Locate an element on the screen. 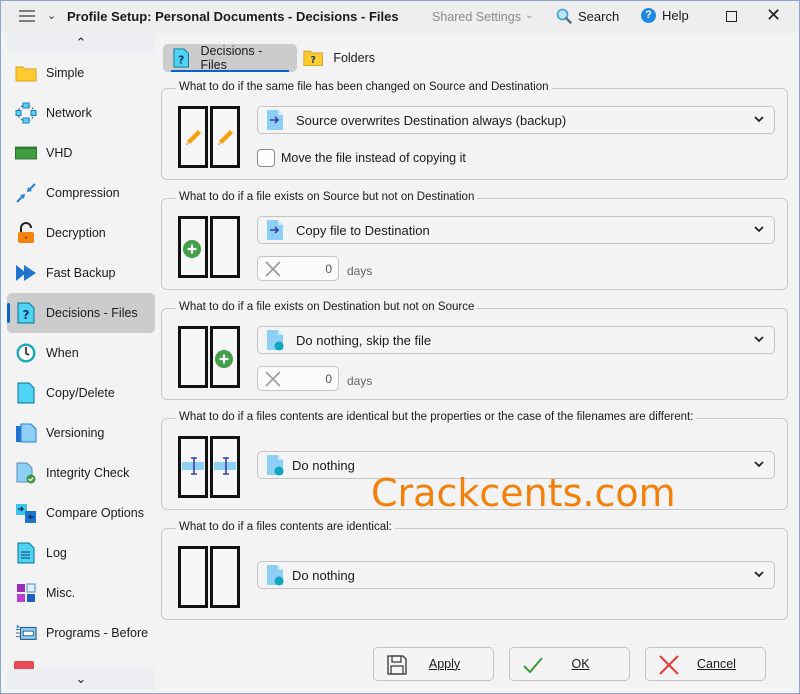 The height and width of the screenshot is (694, 800). sidebar-item-label: Log is located at coordinates (56, 553).